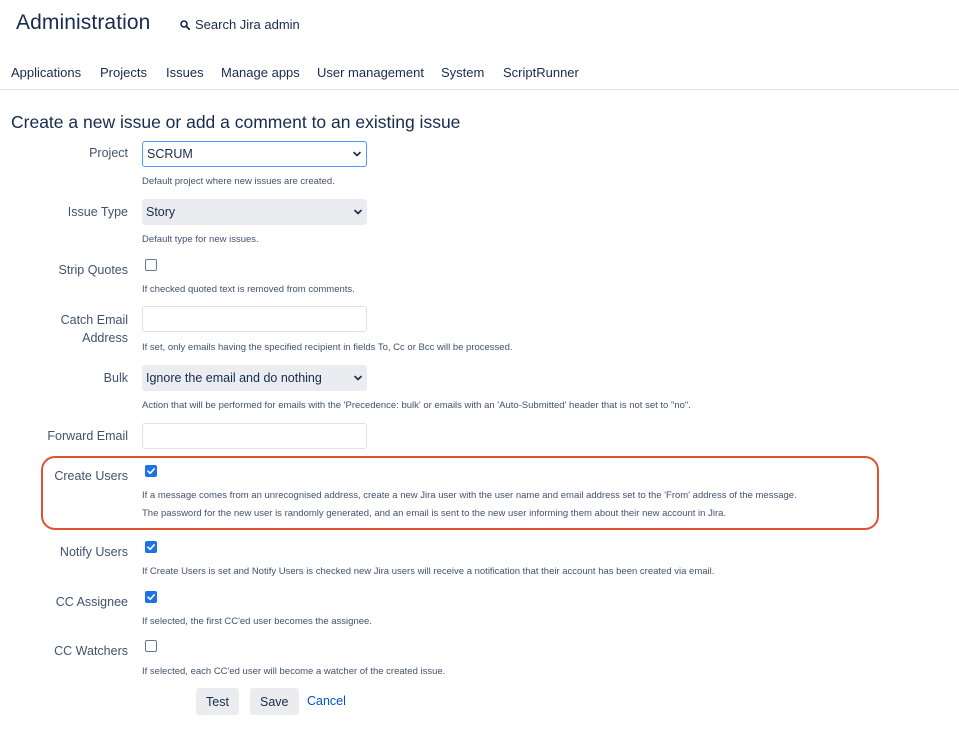  I want to click on issue-type-label: Issue Type, so click(97, 212).